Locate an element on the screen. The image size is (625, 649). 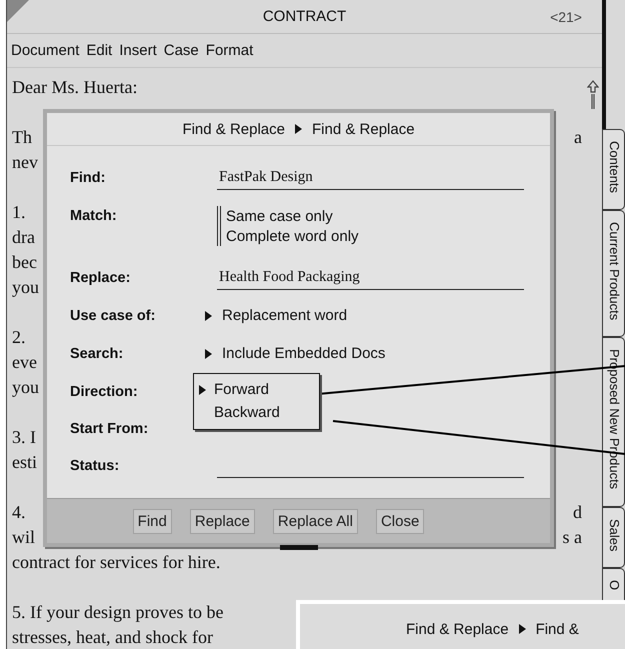
text-line: nev is located at coordinates (25, 162).